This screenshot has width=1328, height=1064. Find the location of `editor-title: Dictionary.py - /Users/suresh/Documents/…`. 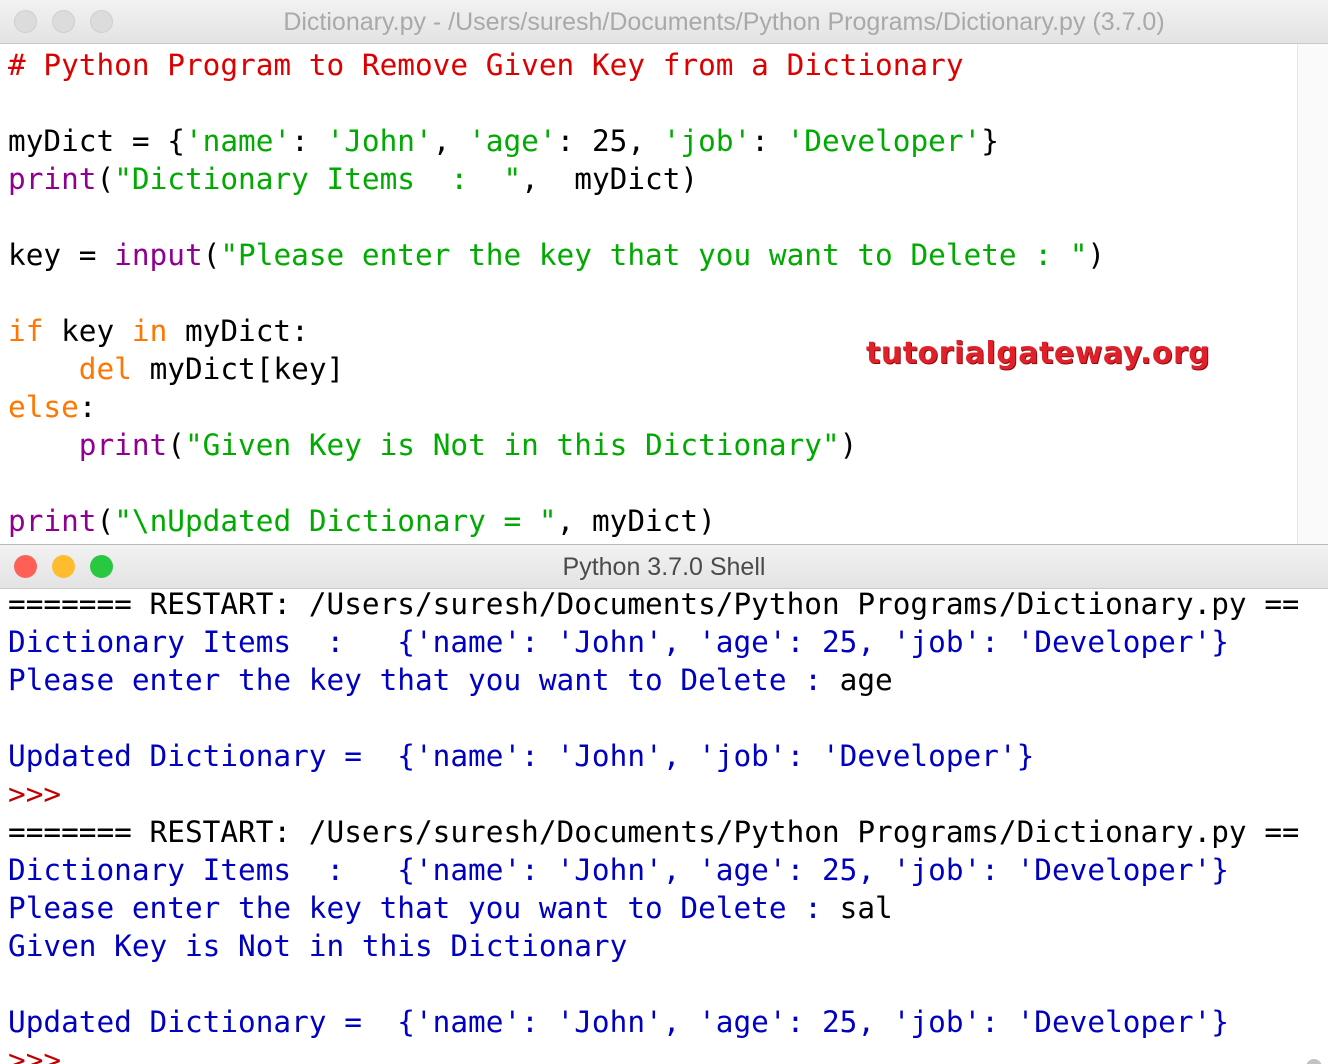

editor-title: Dictionary.py - /Users/suresh/Documents/… is located at coordinates (724, 22).